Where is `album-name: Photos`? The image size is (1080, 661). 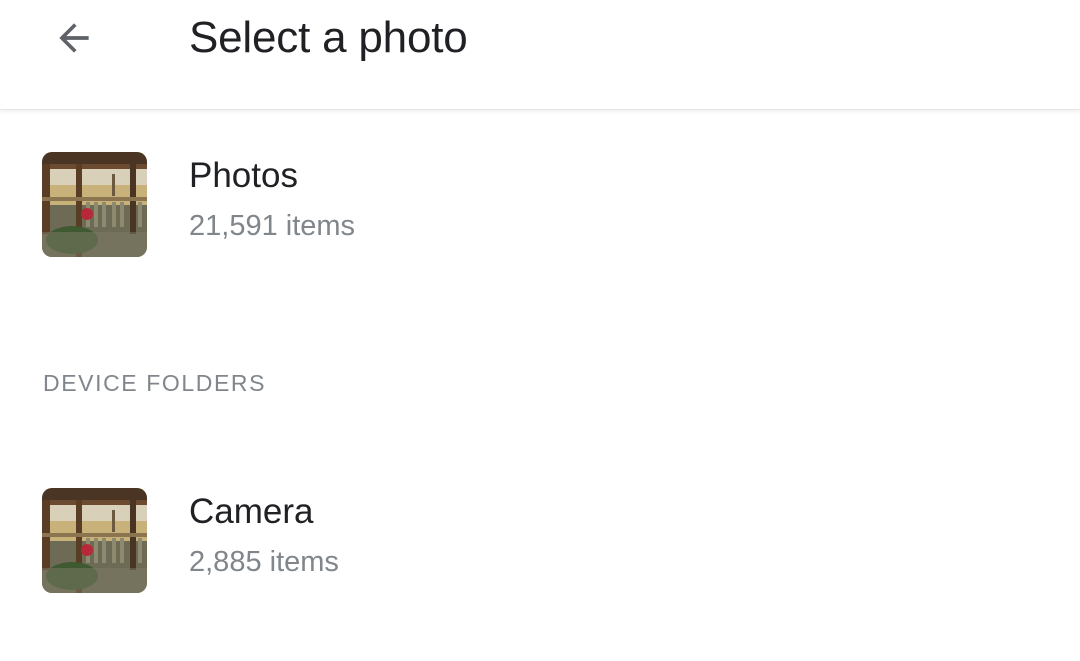
album-name: Photos is located at coordinates (243, 175).